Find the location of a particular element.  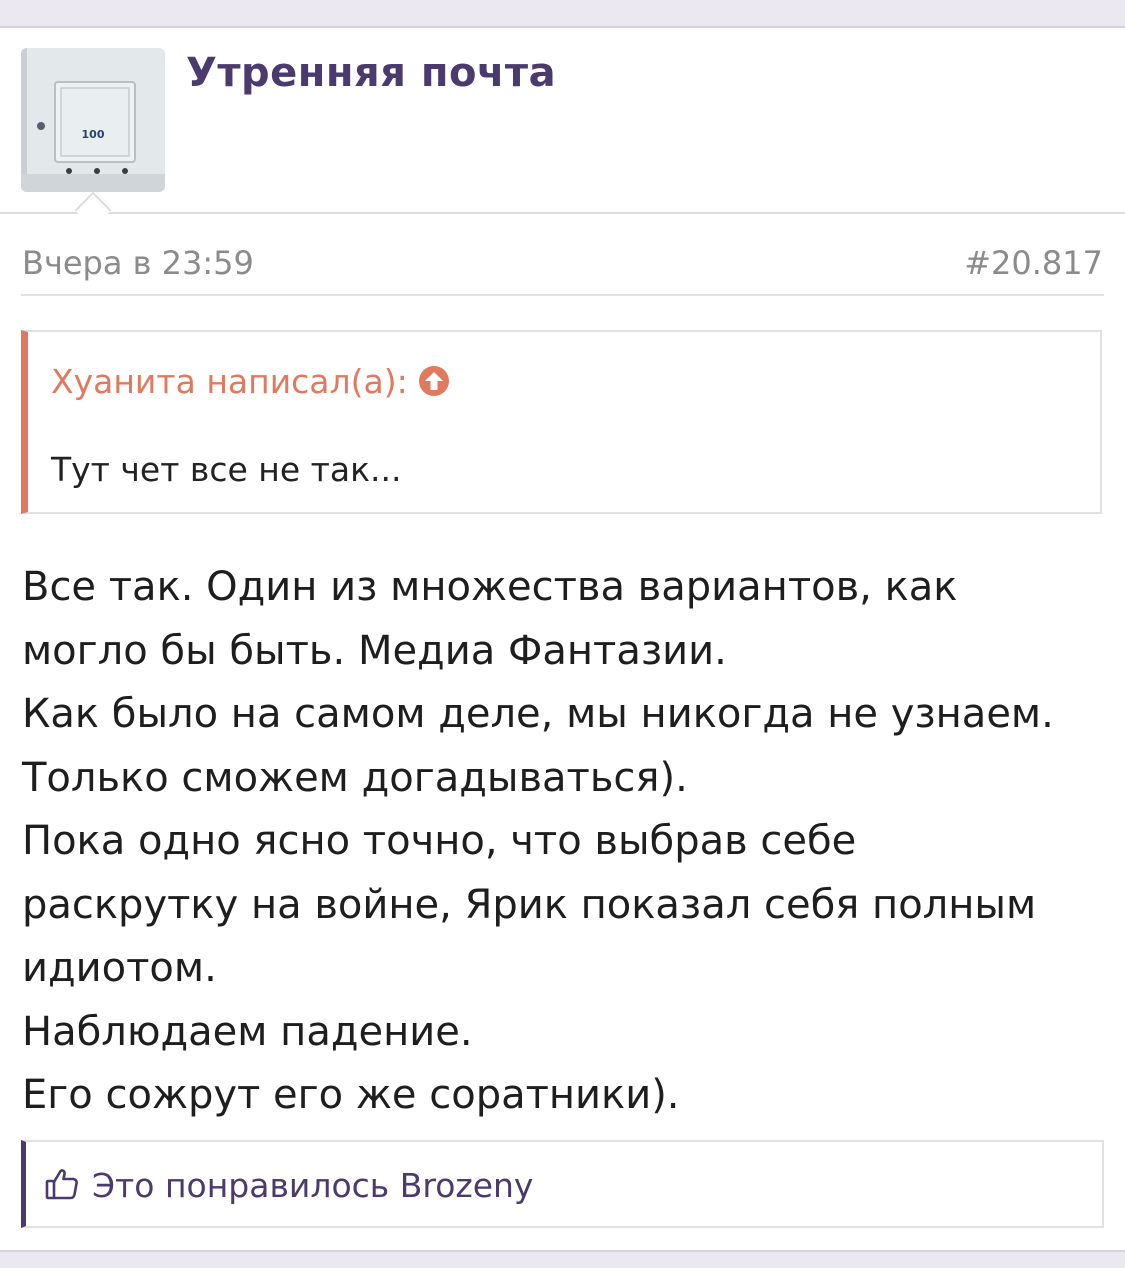

arrow-up-circle-icon is located at coordinates (434, 381).